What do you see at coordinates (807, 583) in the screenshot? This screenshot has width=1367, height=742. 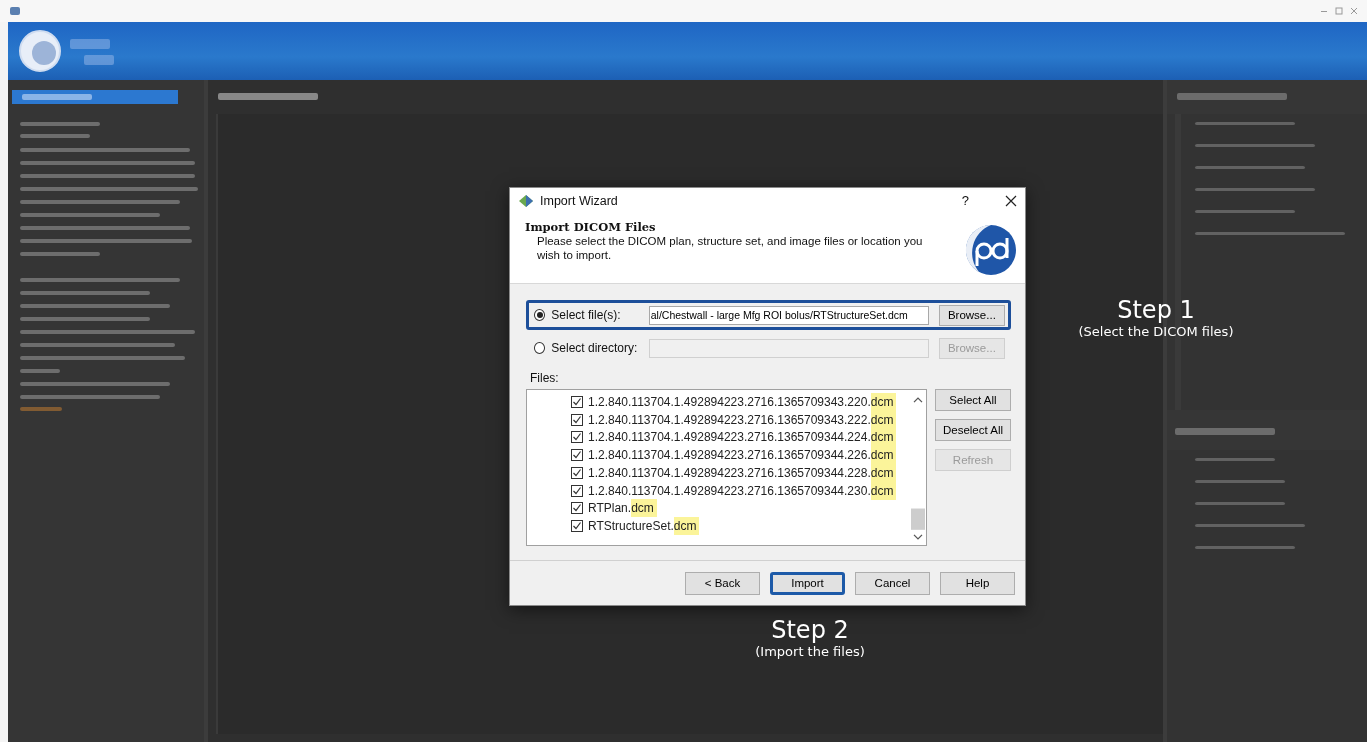 I see `footer-button: Import` at bounding box center [807, 583].